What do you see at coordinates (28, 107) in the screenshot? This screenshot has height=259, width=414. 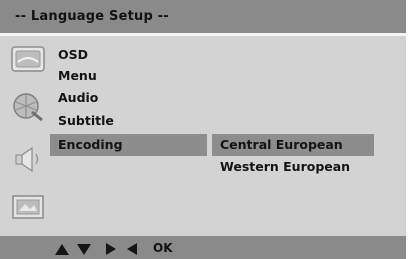 I see `video-setup-icon` at bounding box center [28, 107].